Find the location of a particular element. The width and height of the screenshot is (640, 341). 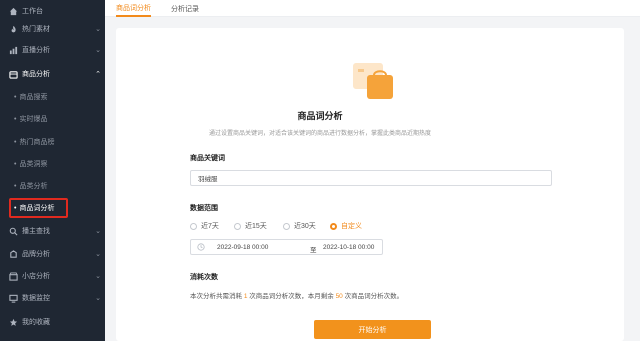

sidebar-item-label: 品牌分析 is located at coordinates (36, 254).